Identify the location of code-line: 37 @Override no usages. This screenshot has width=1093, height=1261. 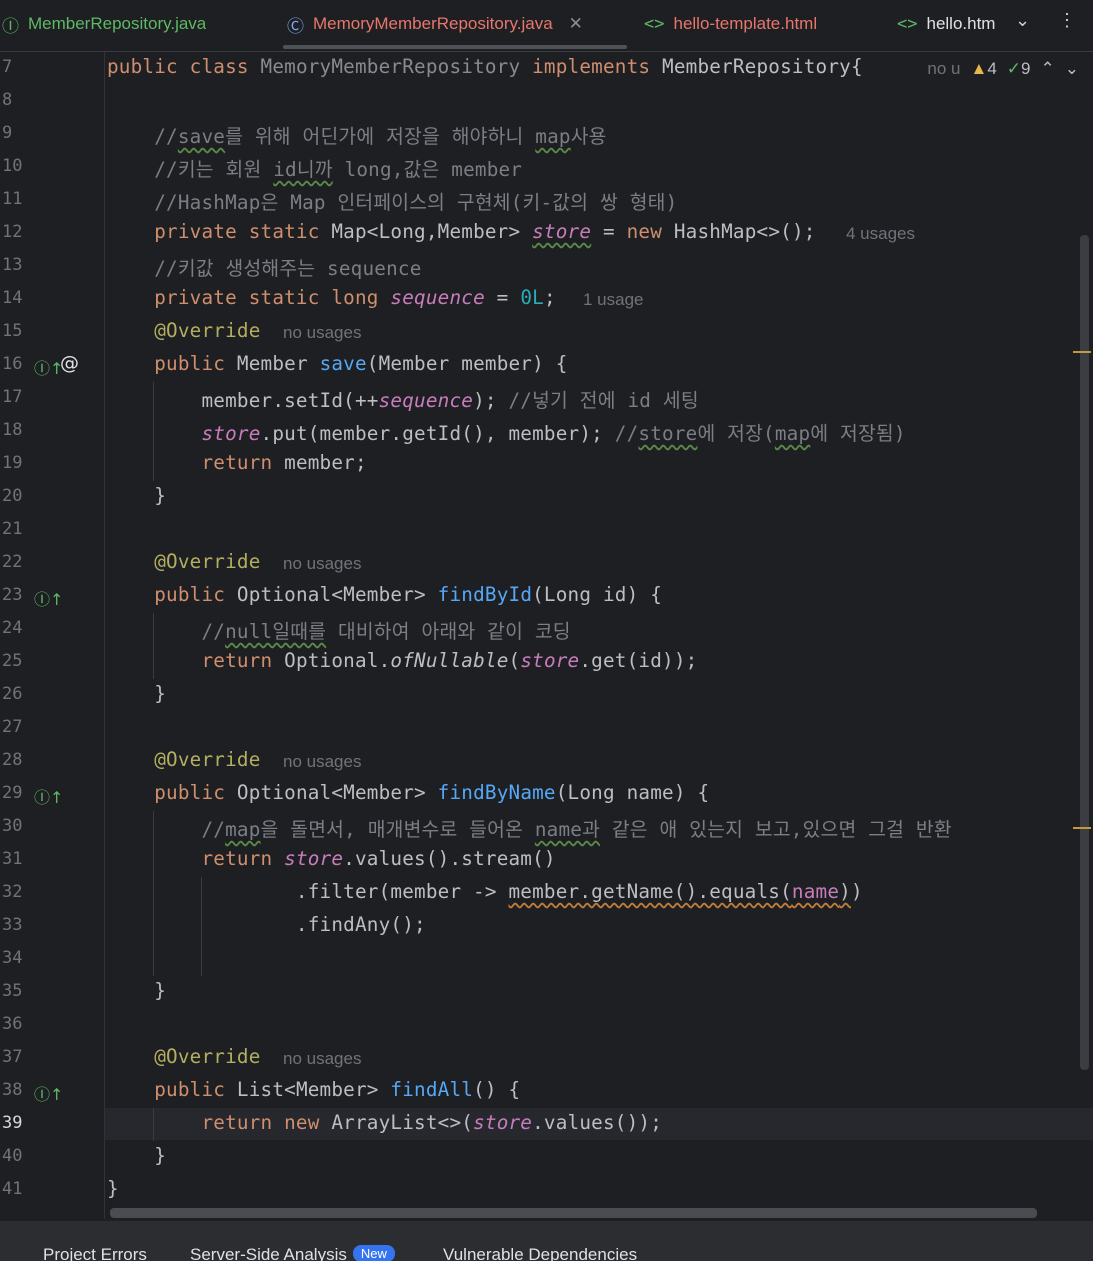
(546, 1058).